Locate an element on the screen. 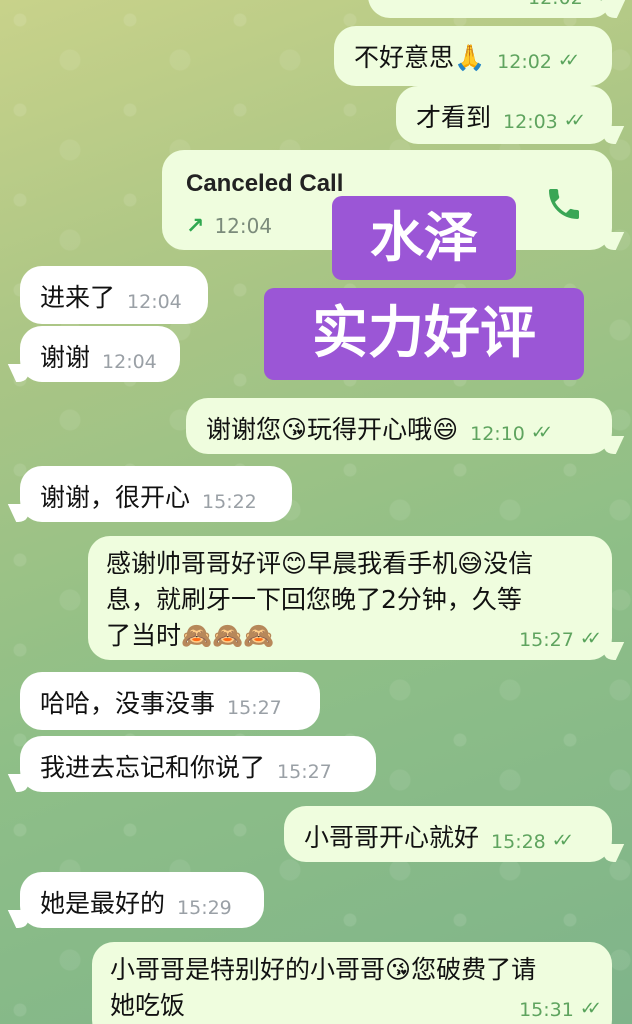  message-bubble: 她是最好的 15:29 is located at coordinates (142, 900).